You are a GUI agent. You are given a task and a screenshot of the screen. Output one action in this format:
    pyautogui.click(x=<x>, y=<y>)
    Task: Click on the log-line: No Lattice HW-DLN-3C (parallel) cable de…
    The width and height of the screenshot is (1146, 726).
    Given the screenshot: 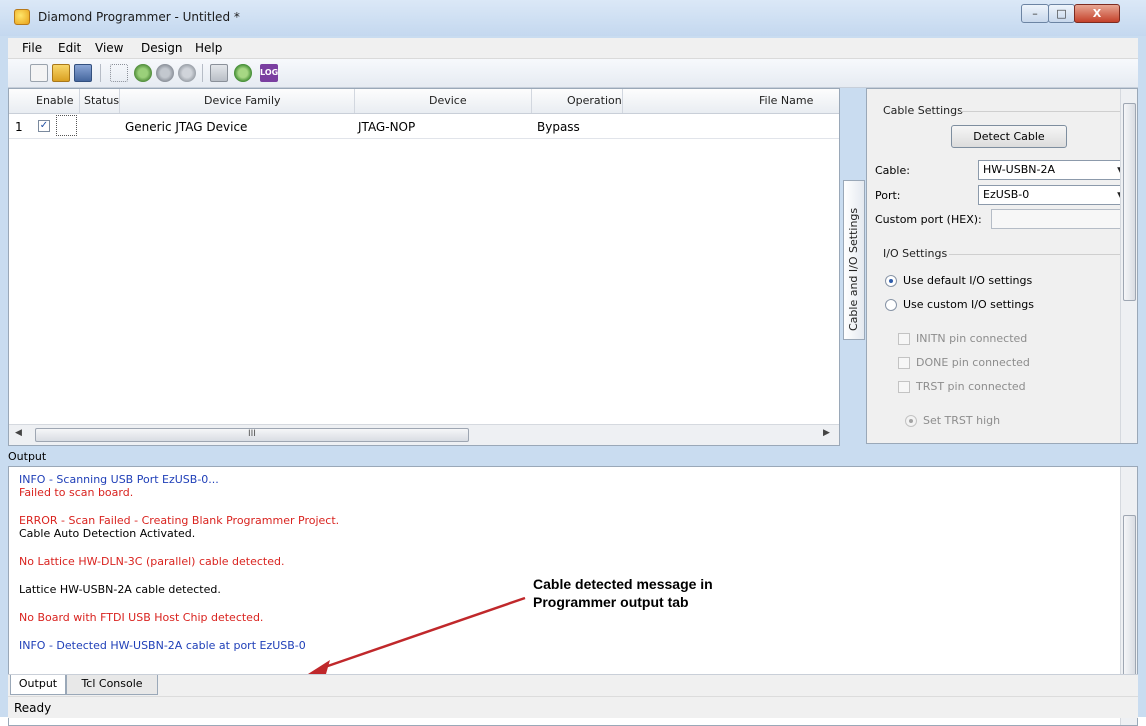 What is the action you would take?
    pyautogui.click(x=152, y=561)
    